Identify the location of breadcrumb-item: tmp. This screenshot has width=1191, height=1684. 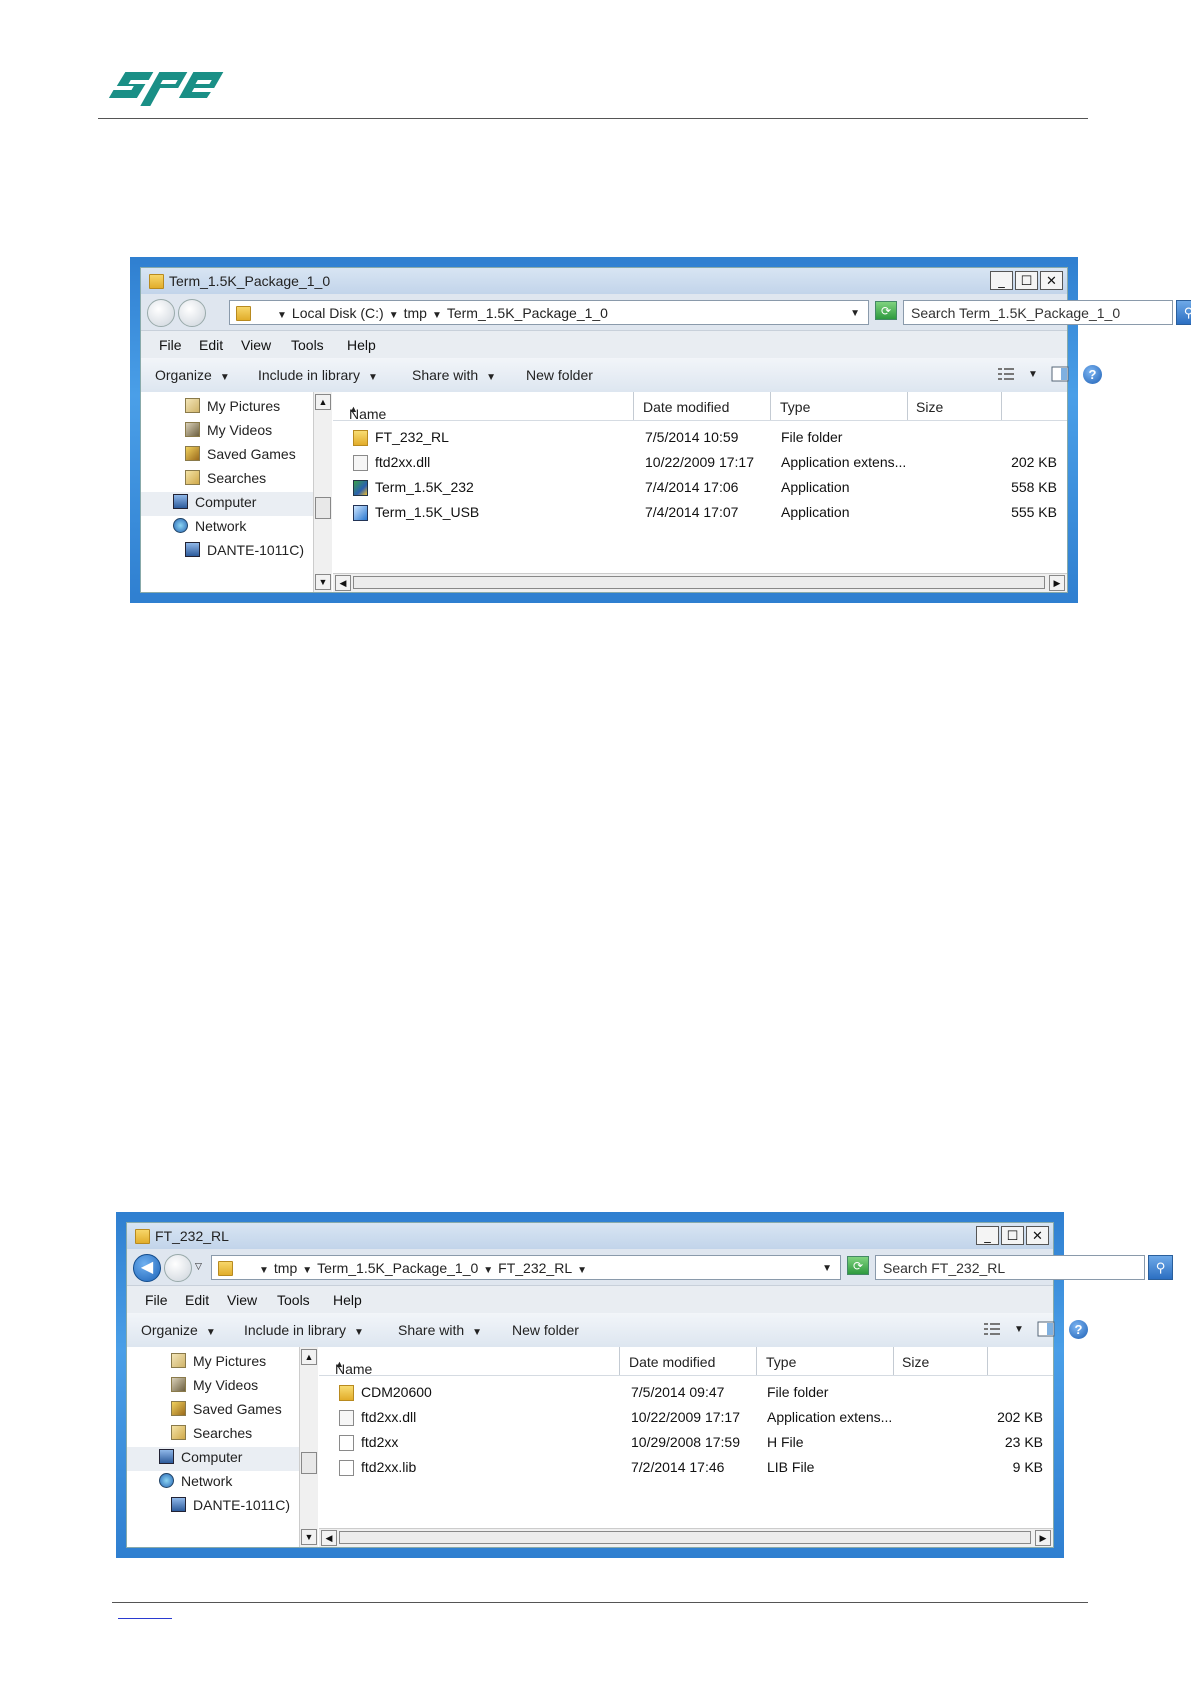
(285, 1268).